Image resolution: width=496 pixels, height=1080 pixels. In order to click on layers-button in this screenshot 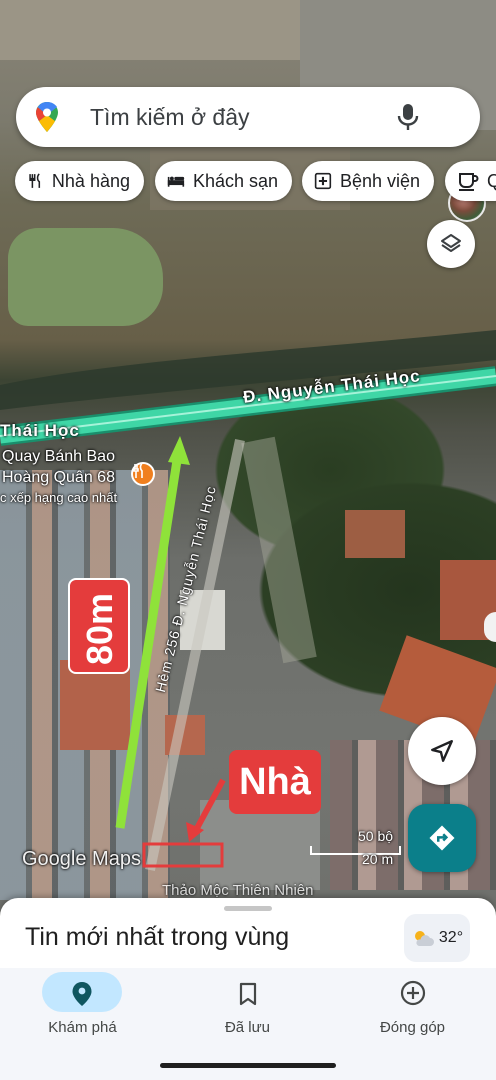, I will do `click(451, 244)`.